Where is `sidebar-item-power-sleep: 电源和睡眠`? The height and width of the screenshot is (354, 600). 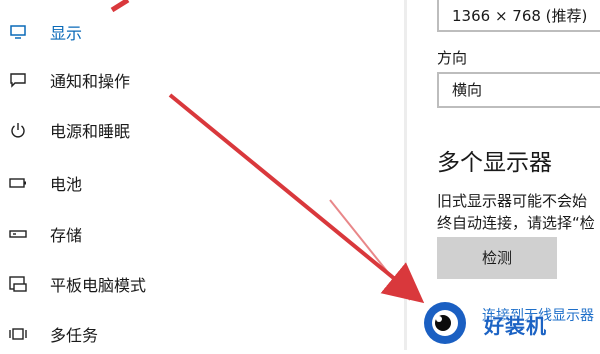
sidebar-item-power-sleep: 电源和睡眠 is located at coordinates (165, 130).